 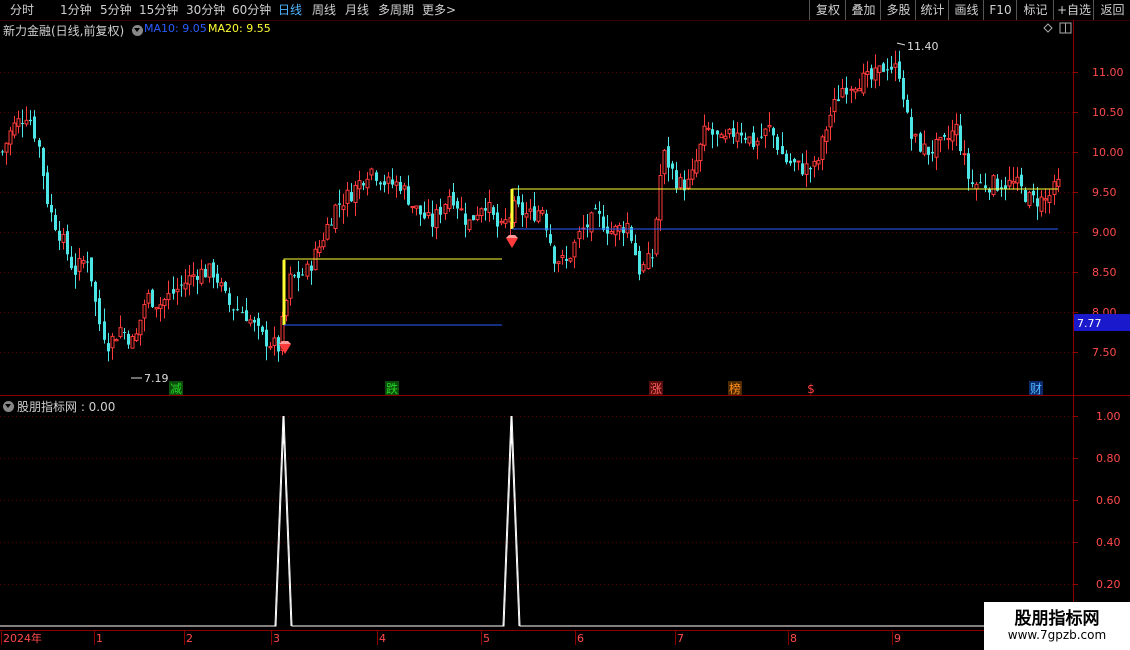 I want to click on add-watchlist-button: +自选, so click(x=1073, y=10).